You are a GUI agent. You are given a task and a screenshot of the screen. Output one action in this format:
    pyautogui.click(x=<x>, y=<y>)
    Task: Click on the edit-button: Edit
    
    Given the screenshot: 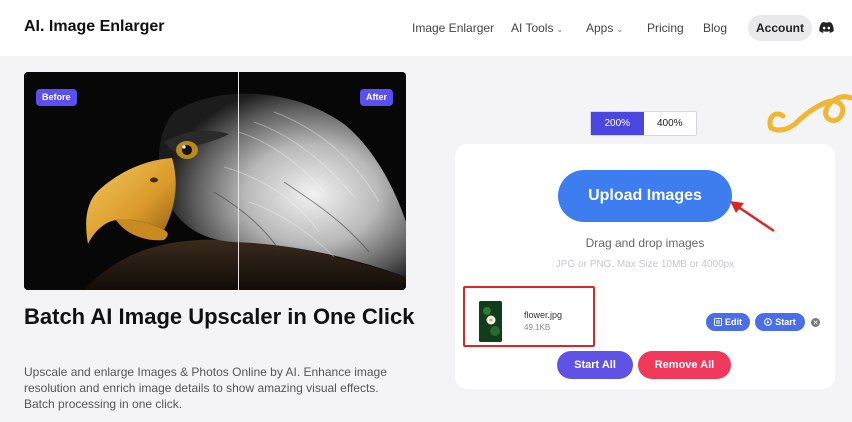 What is the action you would take?
    pyautogui.click(x=728, y=322)
    